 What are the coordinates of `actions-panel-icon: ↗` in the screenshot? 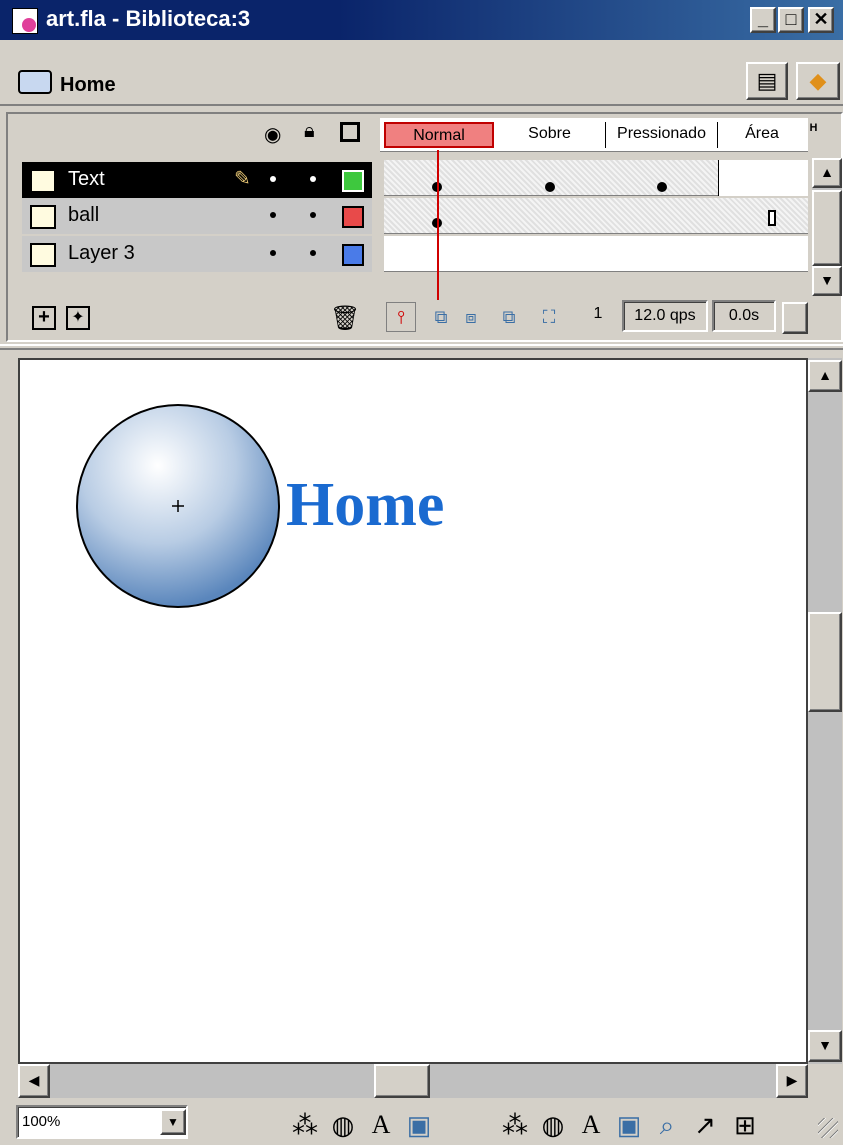 It's located at (705, 1125).